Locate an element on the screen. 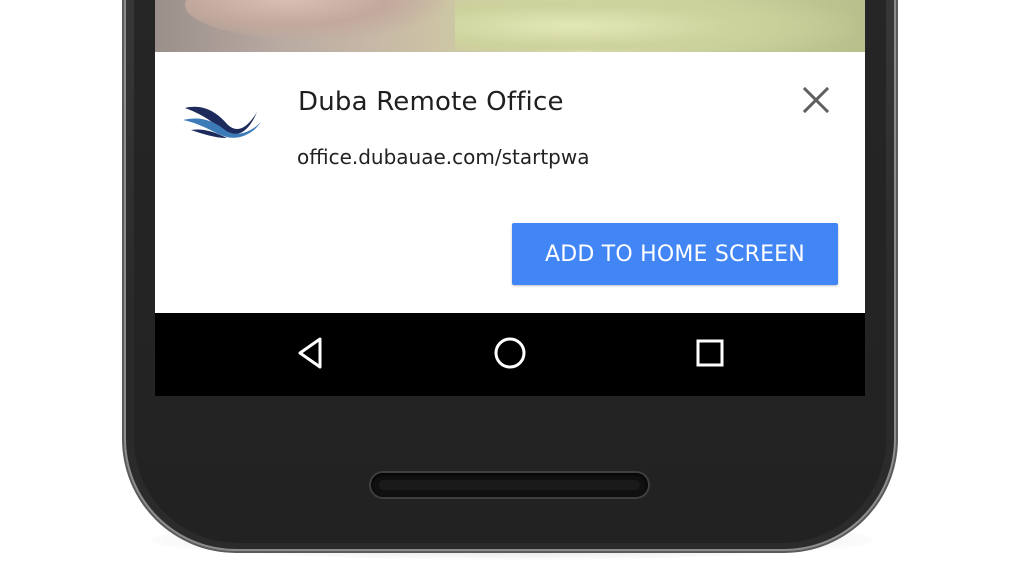  home-button is located at coordinates (510, 355).